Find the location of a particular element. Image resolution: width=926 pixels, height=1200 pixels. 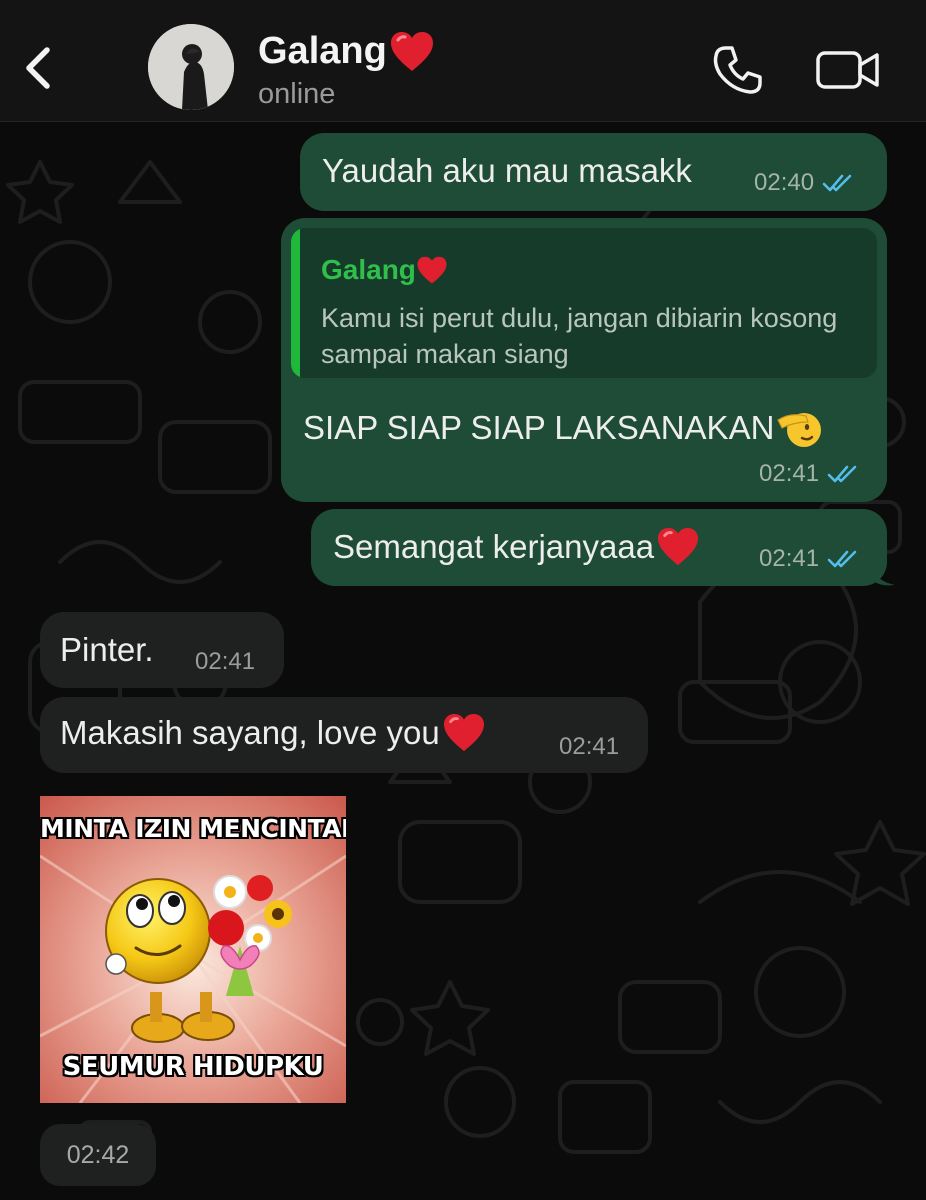

message-text-row: Makasih sayang, love you is located at coordinates (273, 733).